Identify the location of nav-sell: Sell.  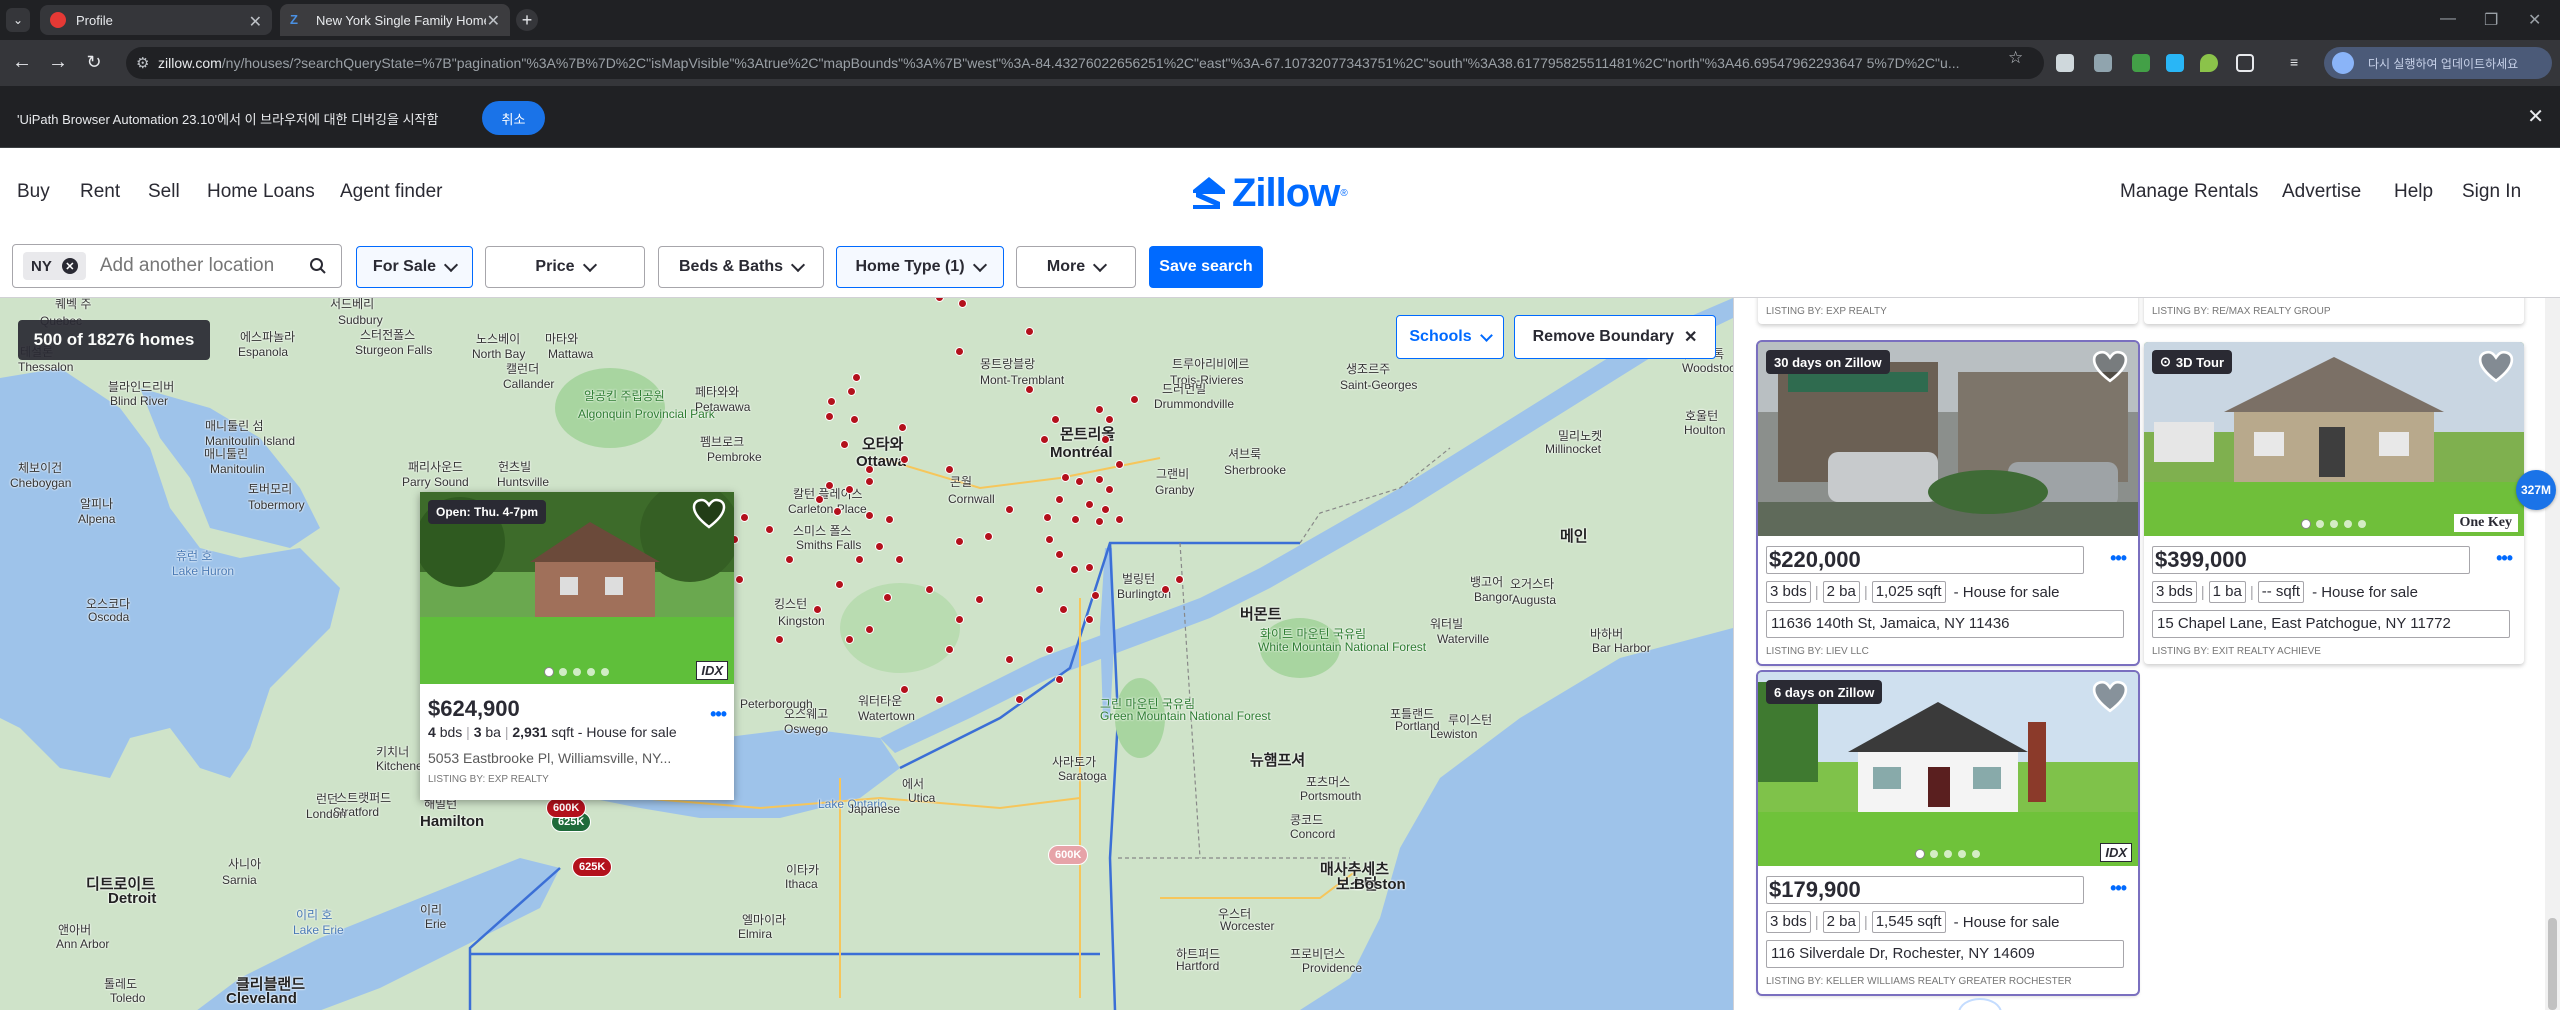
(164, 192).